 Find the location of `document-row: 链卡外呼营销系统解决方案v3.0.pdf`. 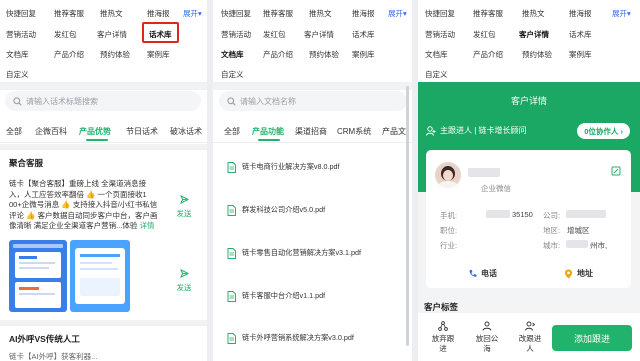

document-row: 链卡外呼营销系统解决方案v3.0.pdf is located at coordinates (311, 338).